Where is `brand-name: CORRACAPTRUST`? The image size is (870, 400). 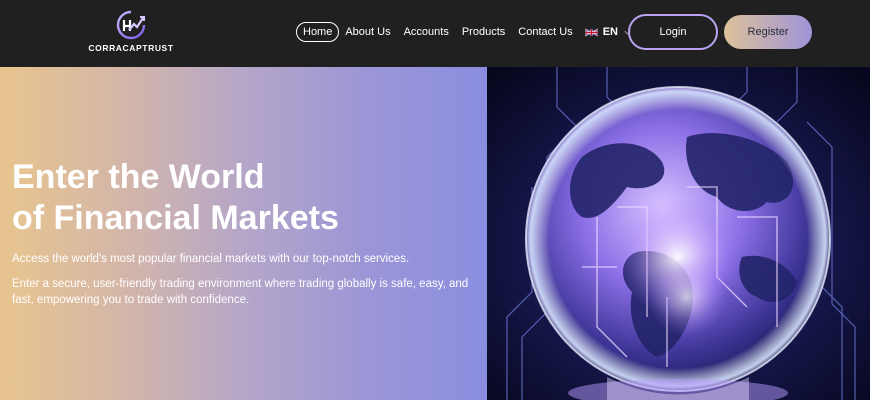
brand-name: CORRACAPTRUST is located at coordinates (131, 48).